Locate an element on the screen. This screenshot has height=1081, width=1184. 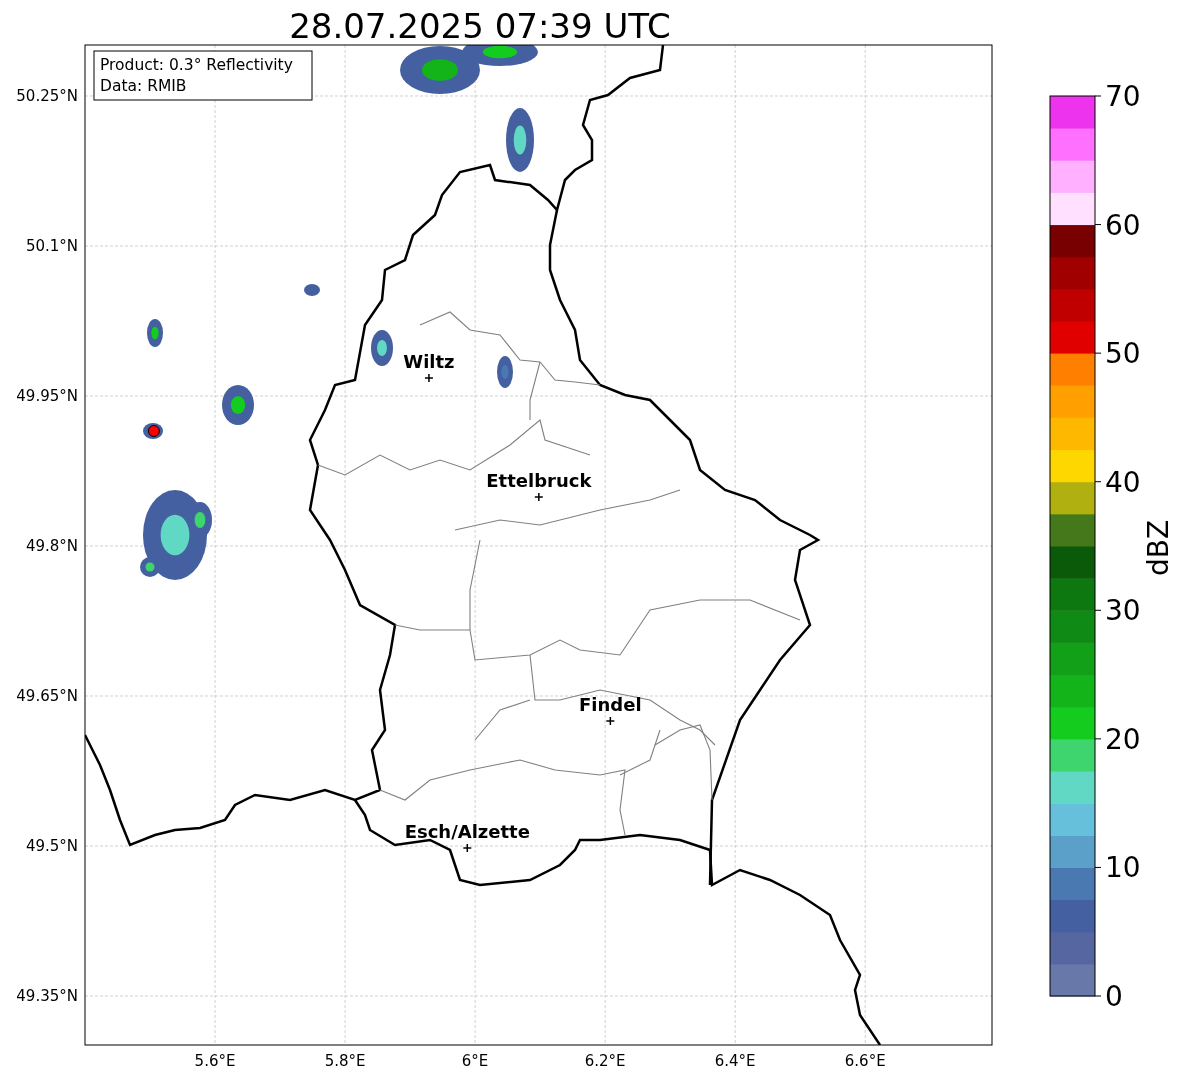
colorbar-tick-label: 30 is located at coordinates (1123, 611).